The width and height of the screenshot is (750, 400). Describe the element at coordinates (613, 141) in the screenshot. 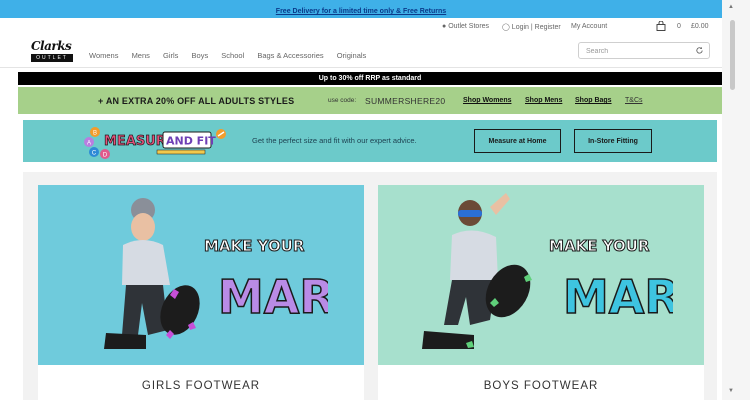

I see `in-store-fitting-button: In-Store Fitting` at that location.